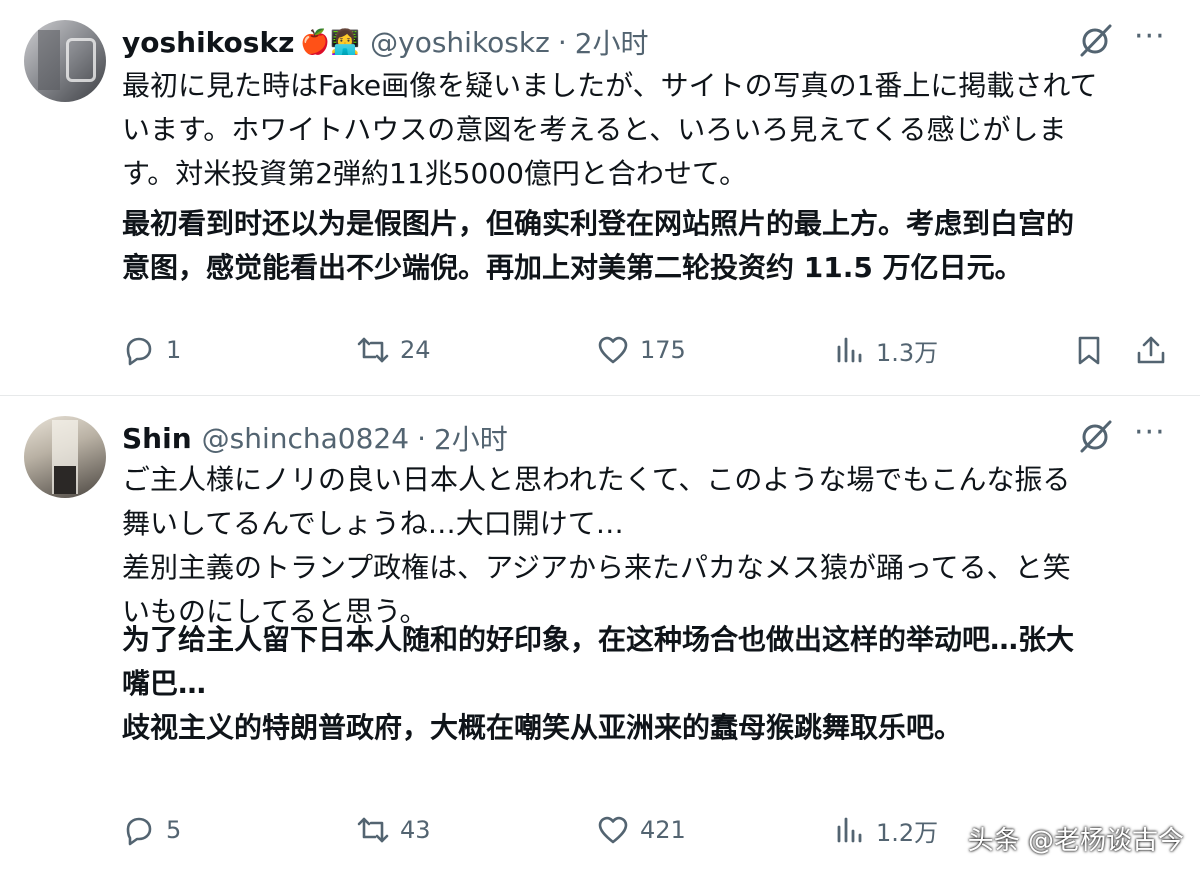  I want to click on user-handle: @shincha0824, so click(305, 438).